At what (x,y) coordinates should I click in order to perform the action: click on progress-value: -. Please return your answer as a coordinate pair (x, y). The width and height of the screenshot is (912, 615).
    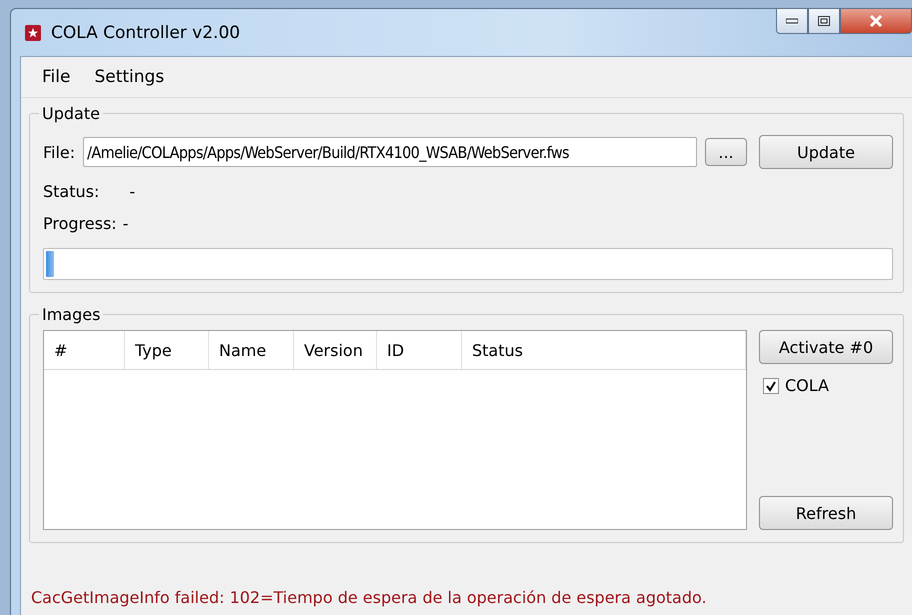
    Looking at the image, I should click on (125, 223).